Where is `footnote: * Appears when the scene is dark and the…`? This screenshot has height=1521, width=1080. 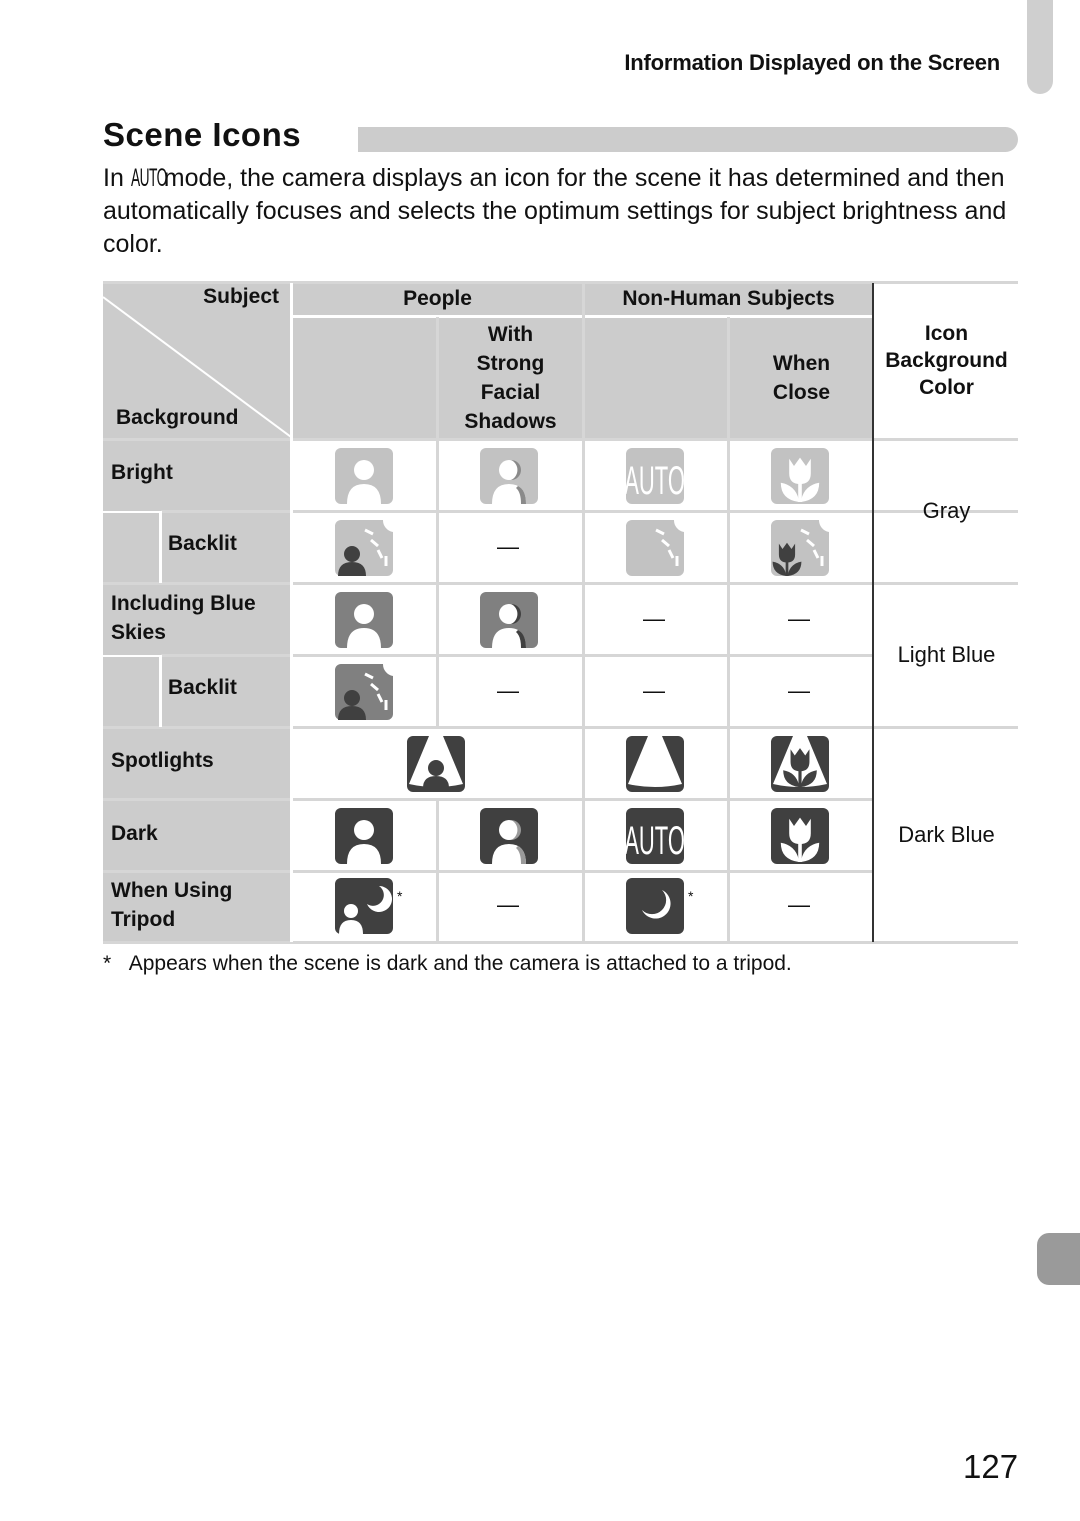 footnote: * Appears when the scene is dark and the… is located at coordinates (447, 964).